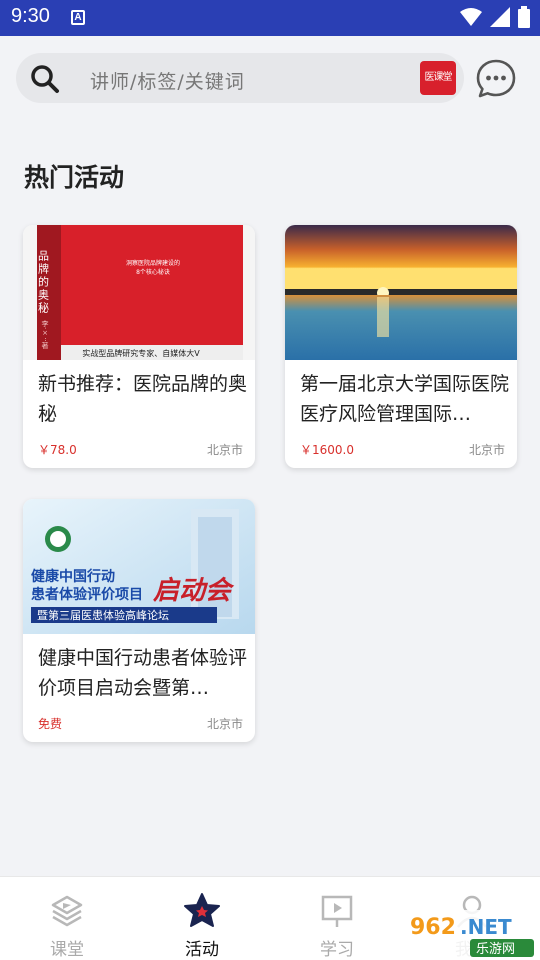 Image resolution: width=540 pixels, height=960 pixels. I want to click on card-price: ￥78.0, so click(57, 450).